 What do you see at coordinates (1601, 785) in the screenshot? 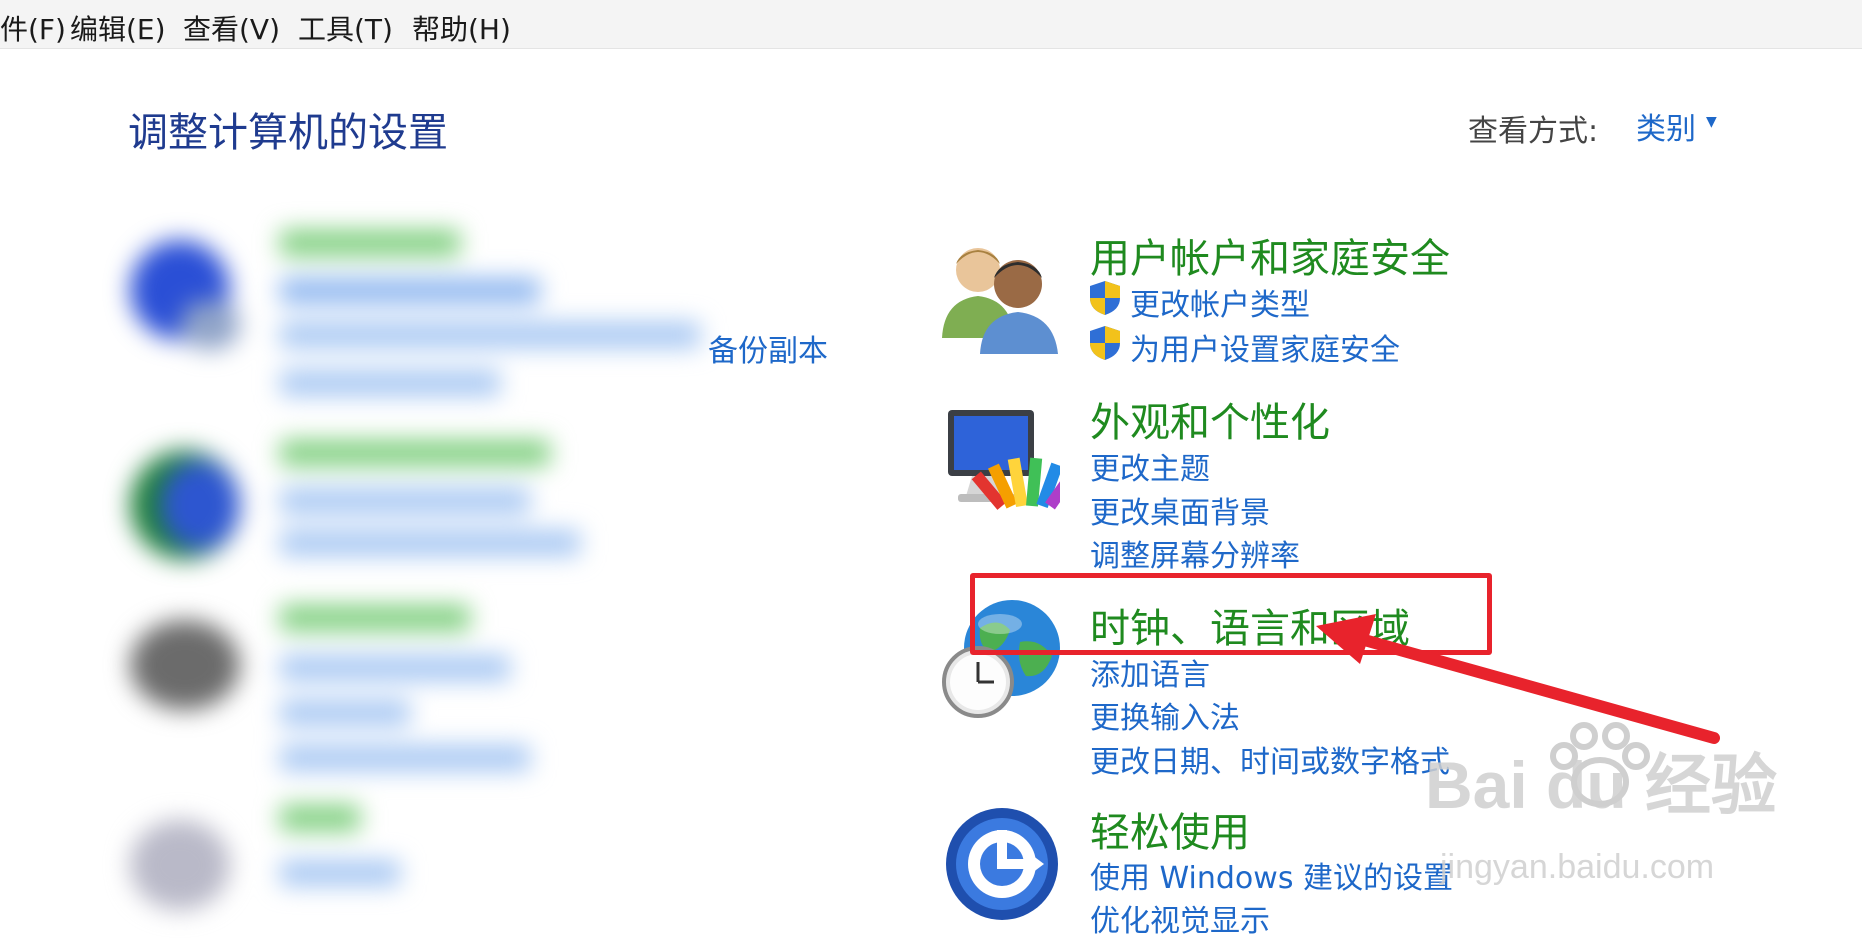
I see `watermark-brand: Bai du 经验` at bounding box center [1601, 785].